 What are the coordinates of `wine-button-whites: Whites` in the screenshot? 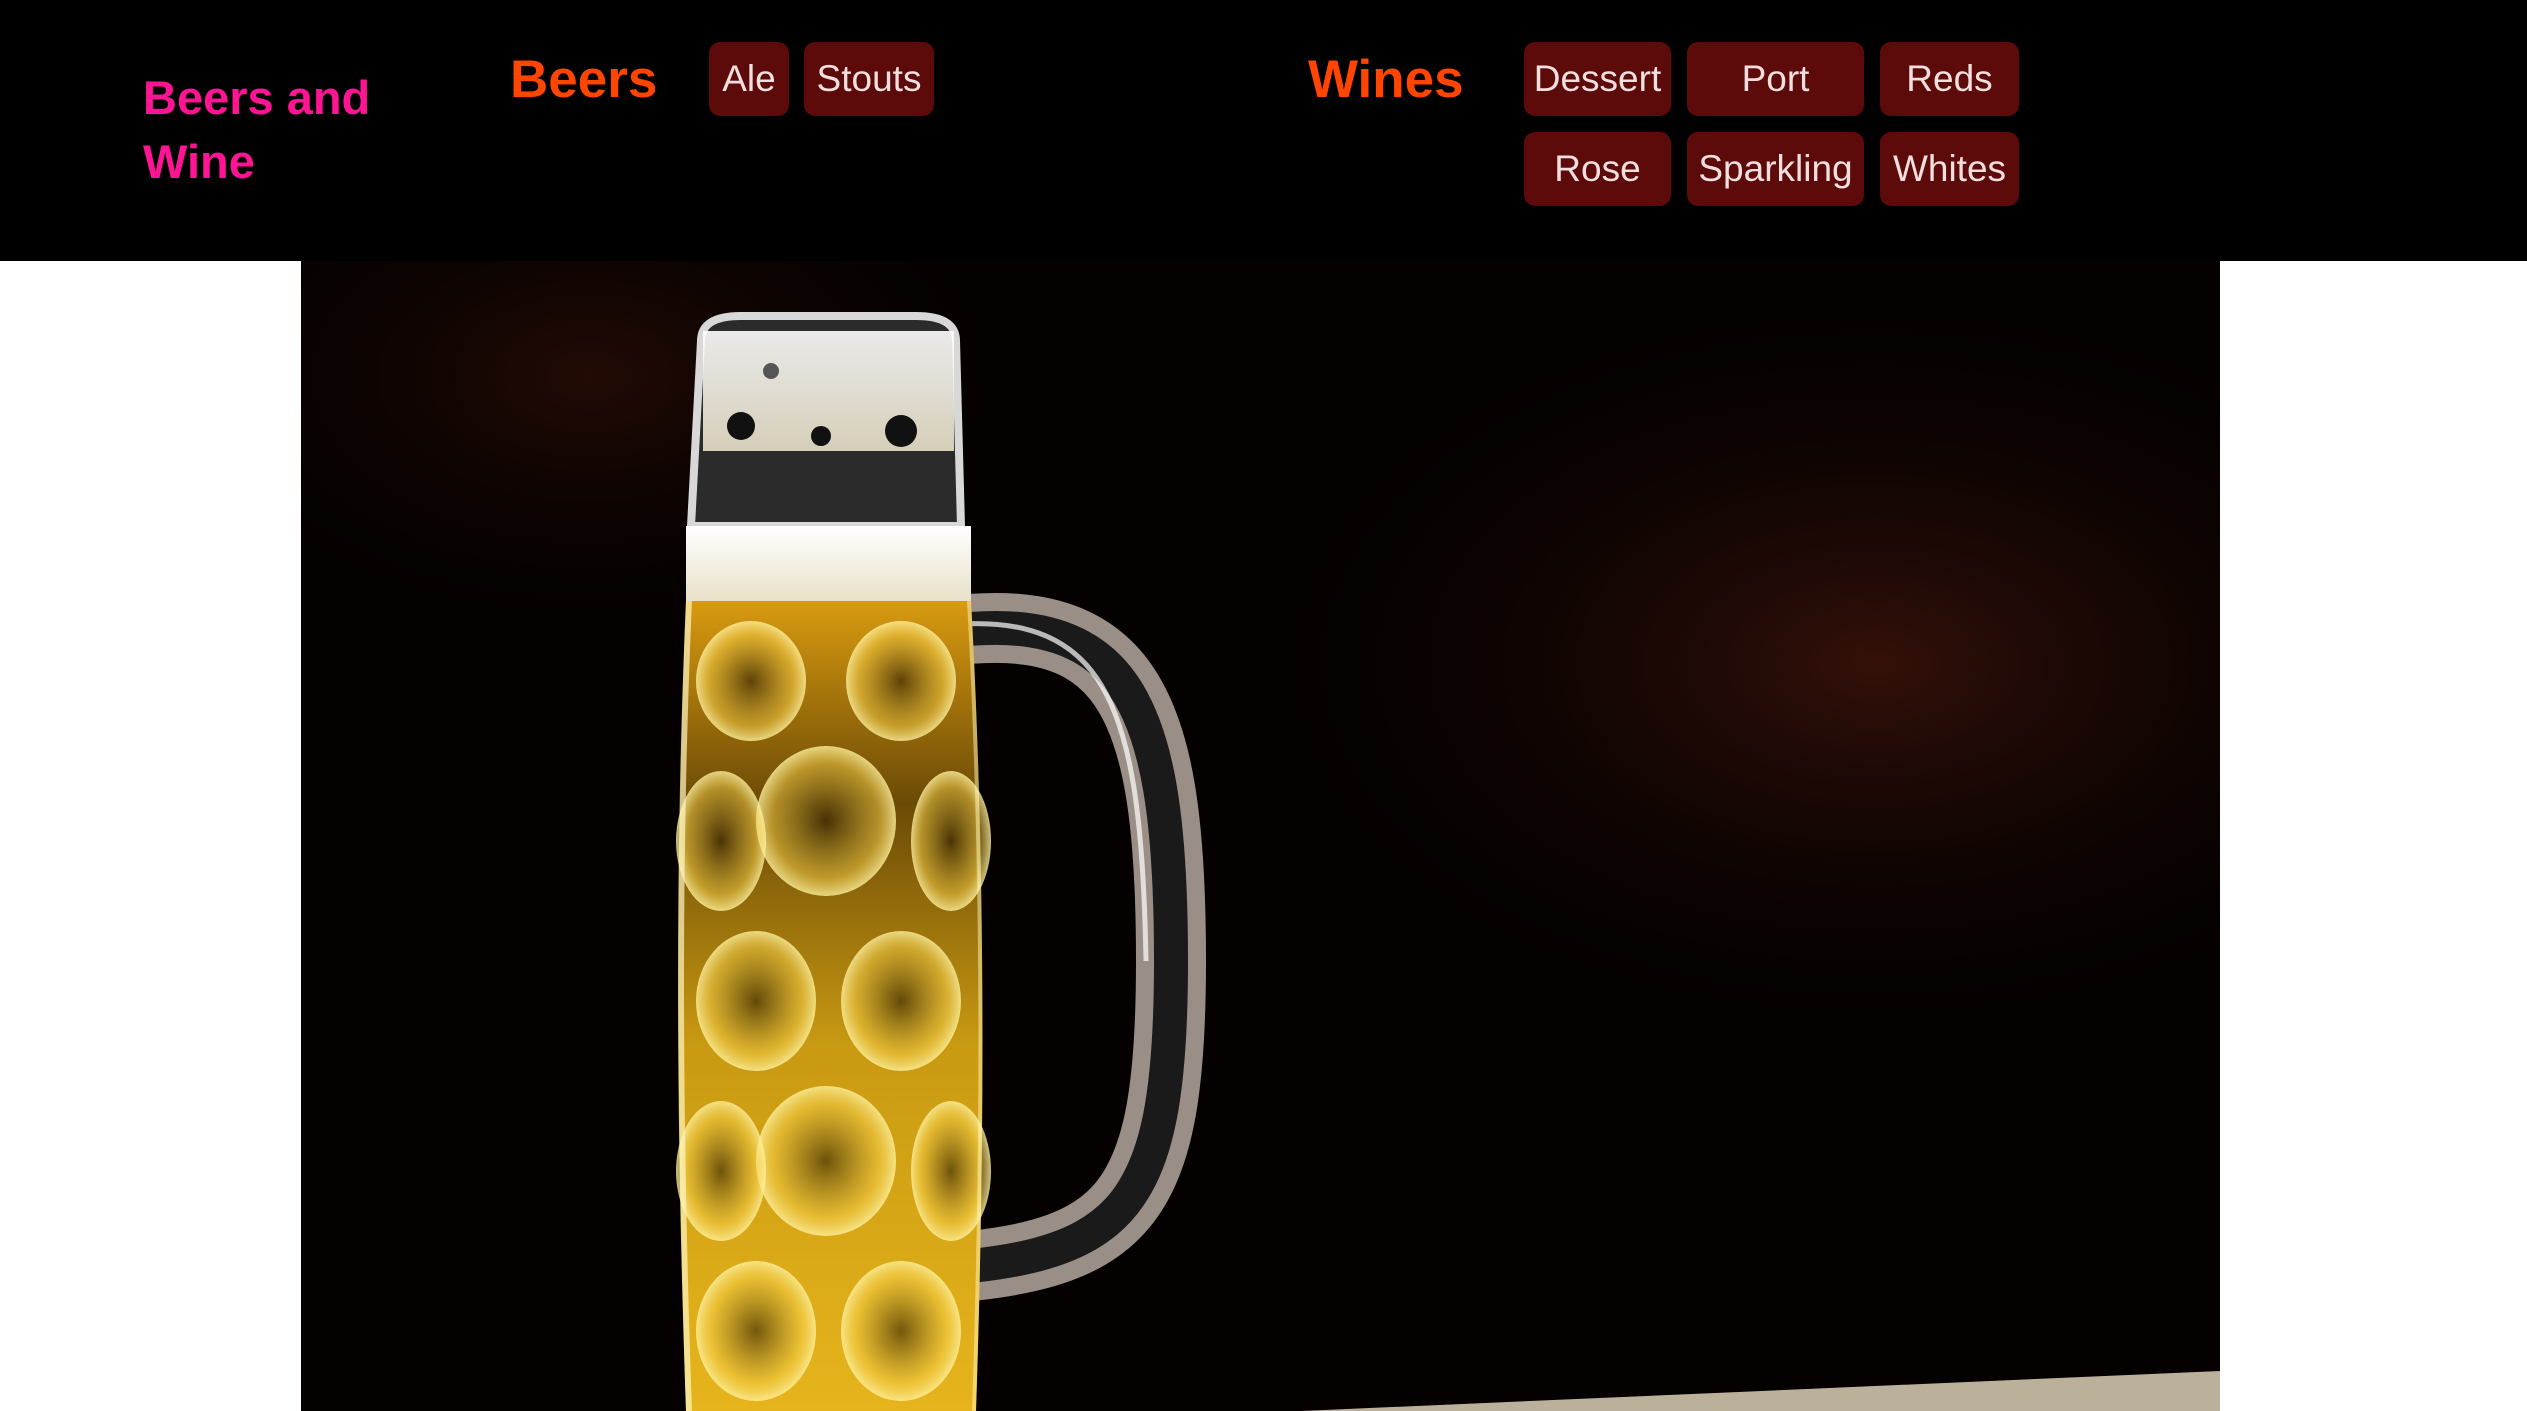 It's located at (1949, 169).